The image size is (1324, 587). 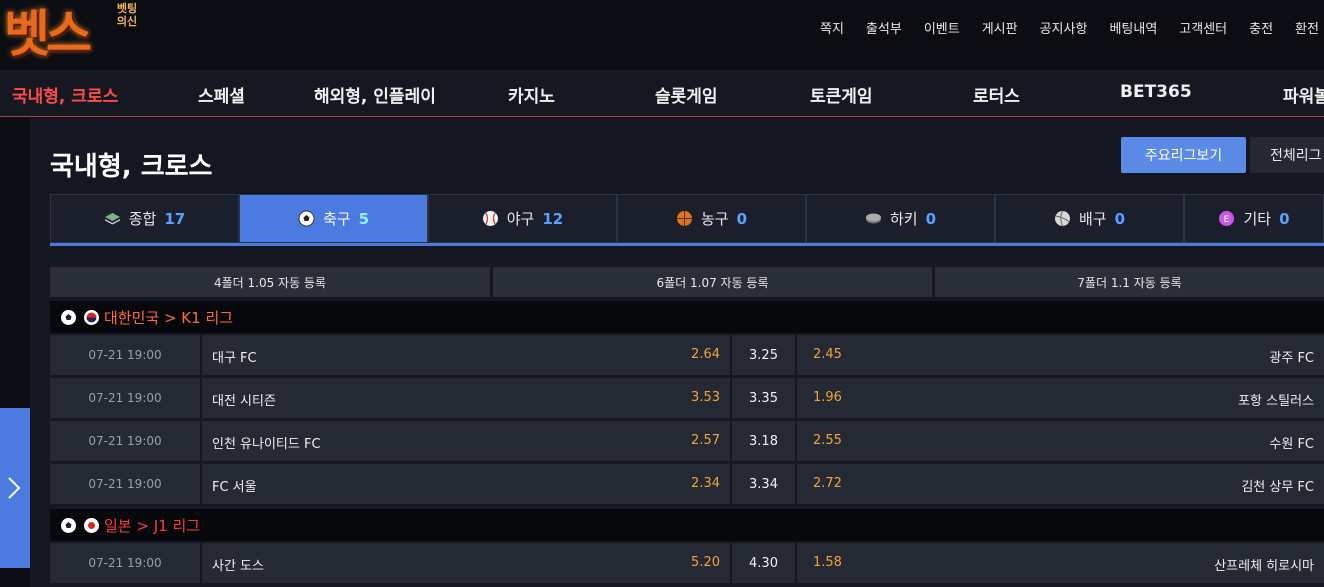 What do you see at coordinates (711, 218) in the screenshot?
I see `tab-basketball: 농구 0` at bounding box center [711, 218].